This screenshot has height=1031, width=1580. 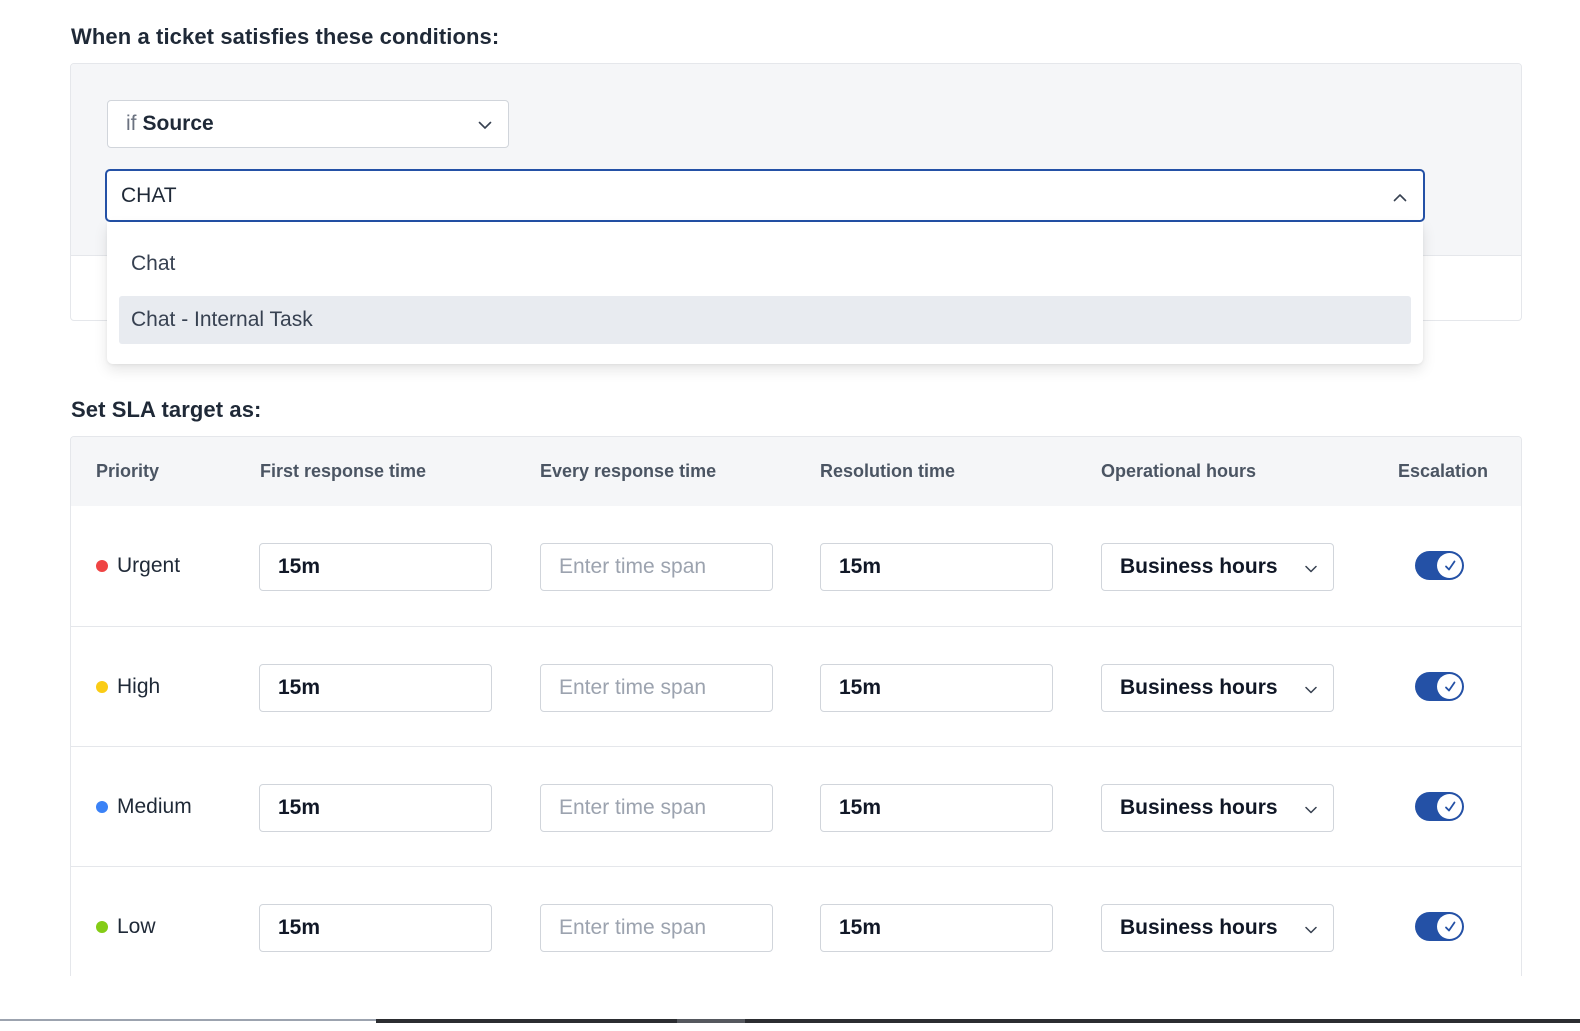 I want to click on priority-cell: Medium, so click(x=144, y=807).